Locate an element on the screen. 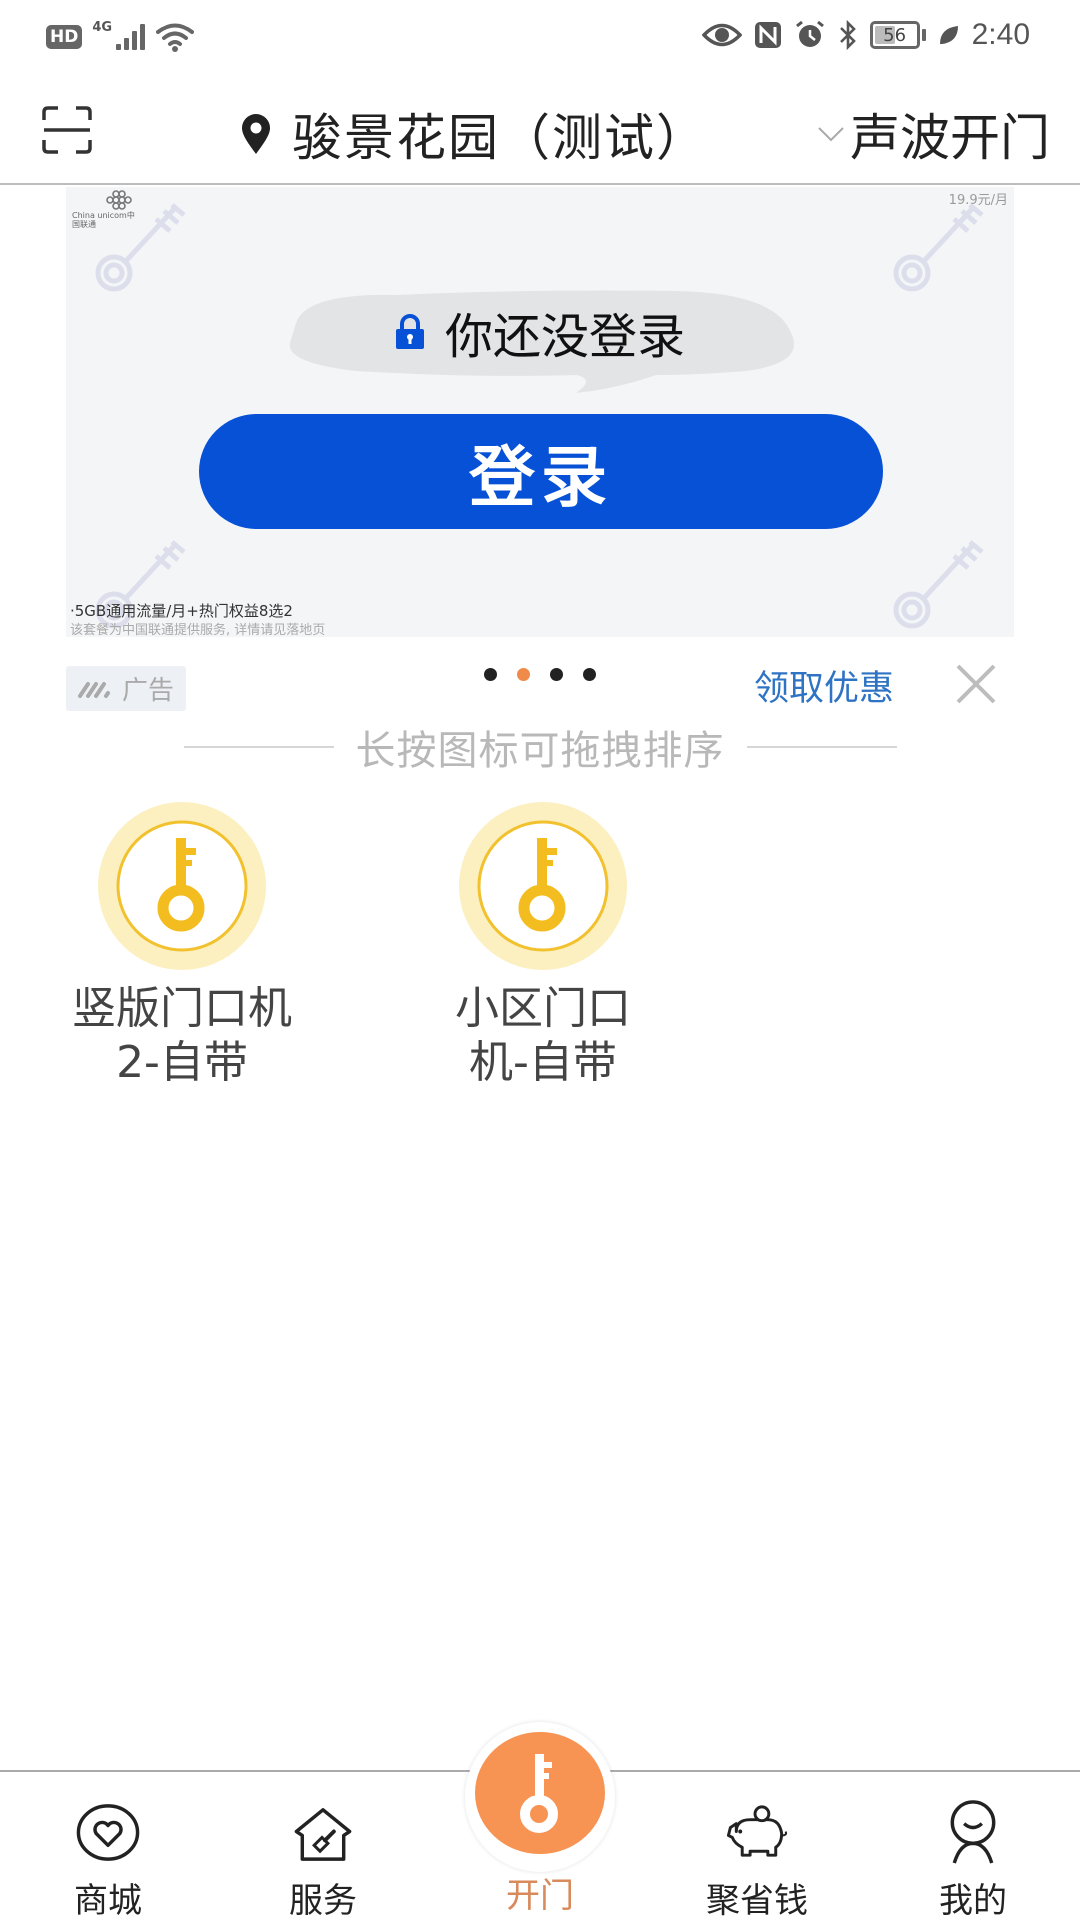  nav-item-mine: 我的 is located at coordinates (973, 1846).